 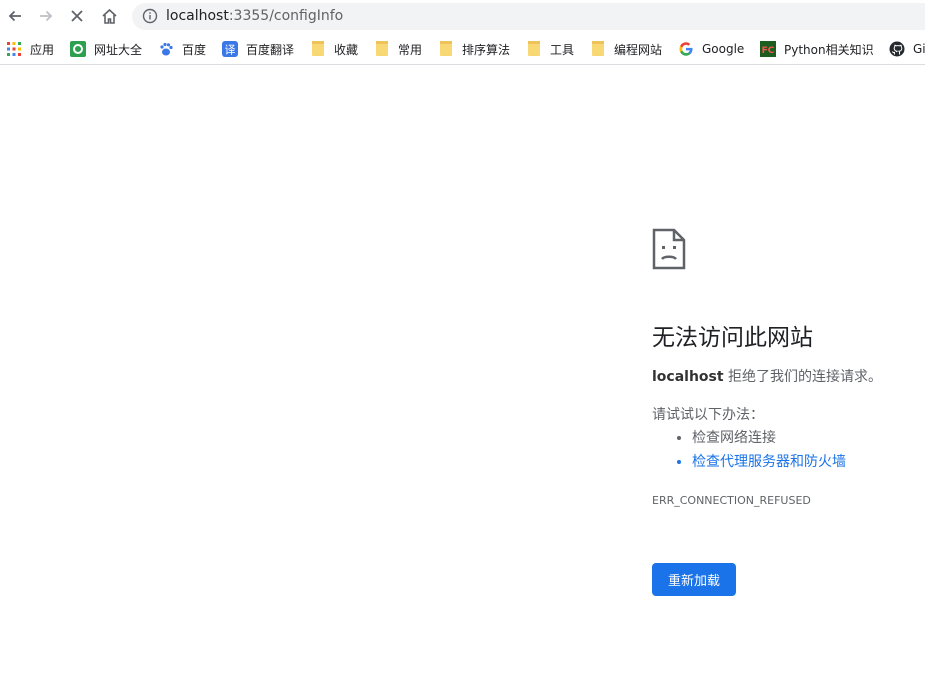 I want to click on baidu-translate-icon: 译, so click(x=230, y=49).